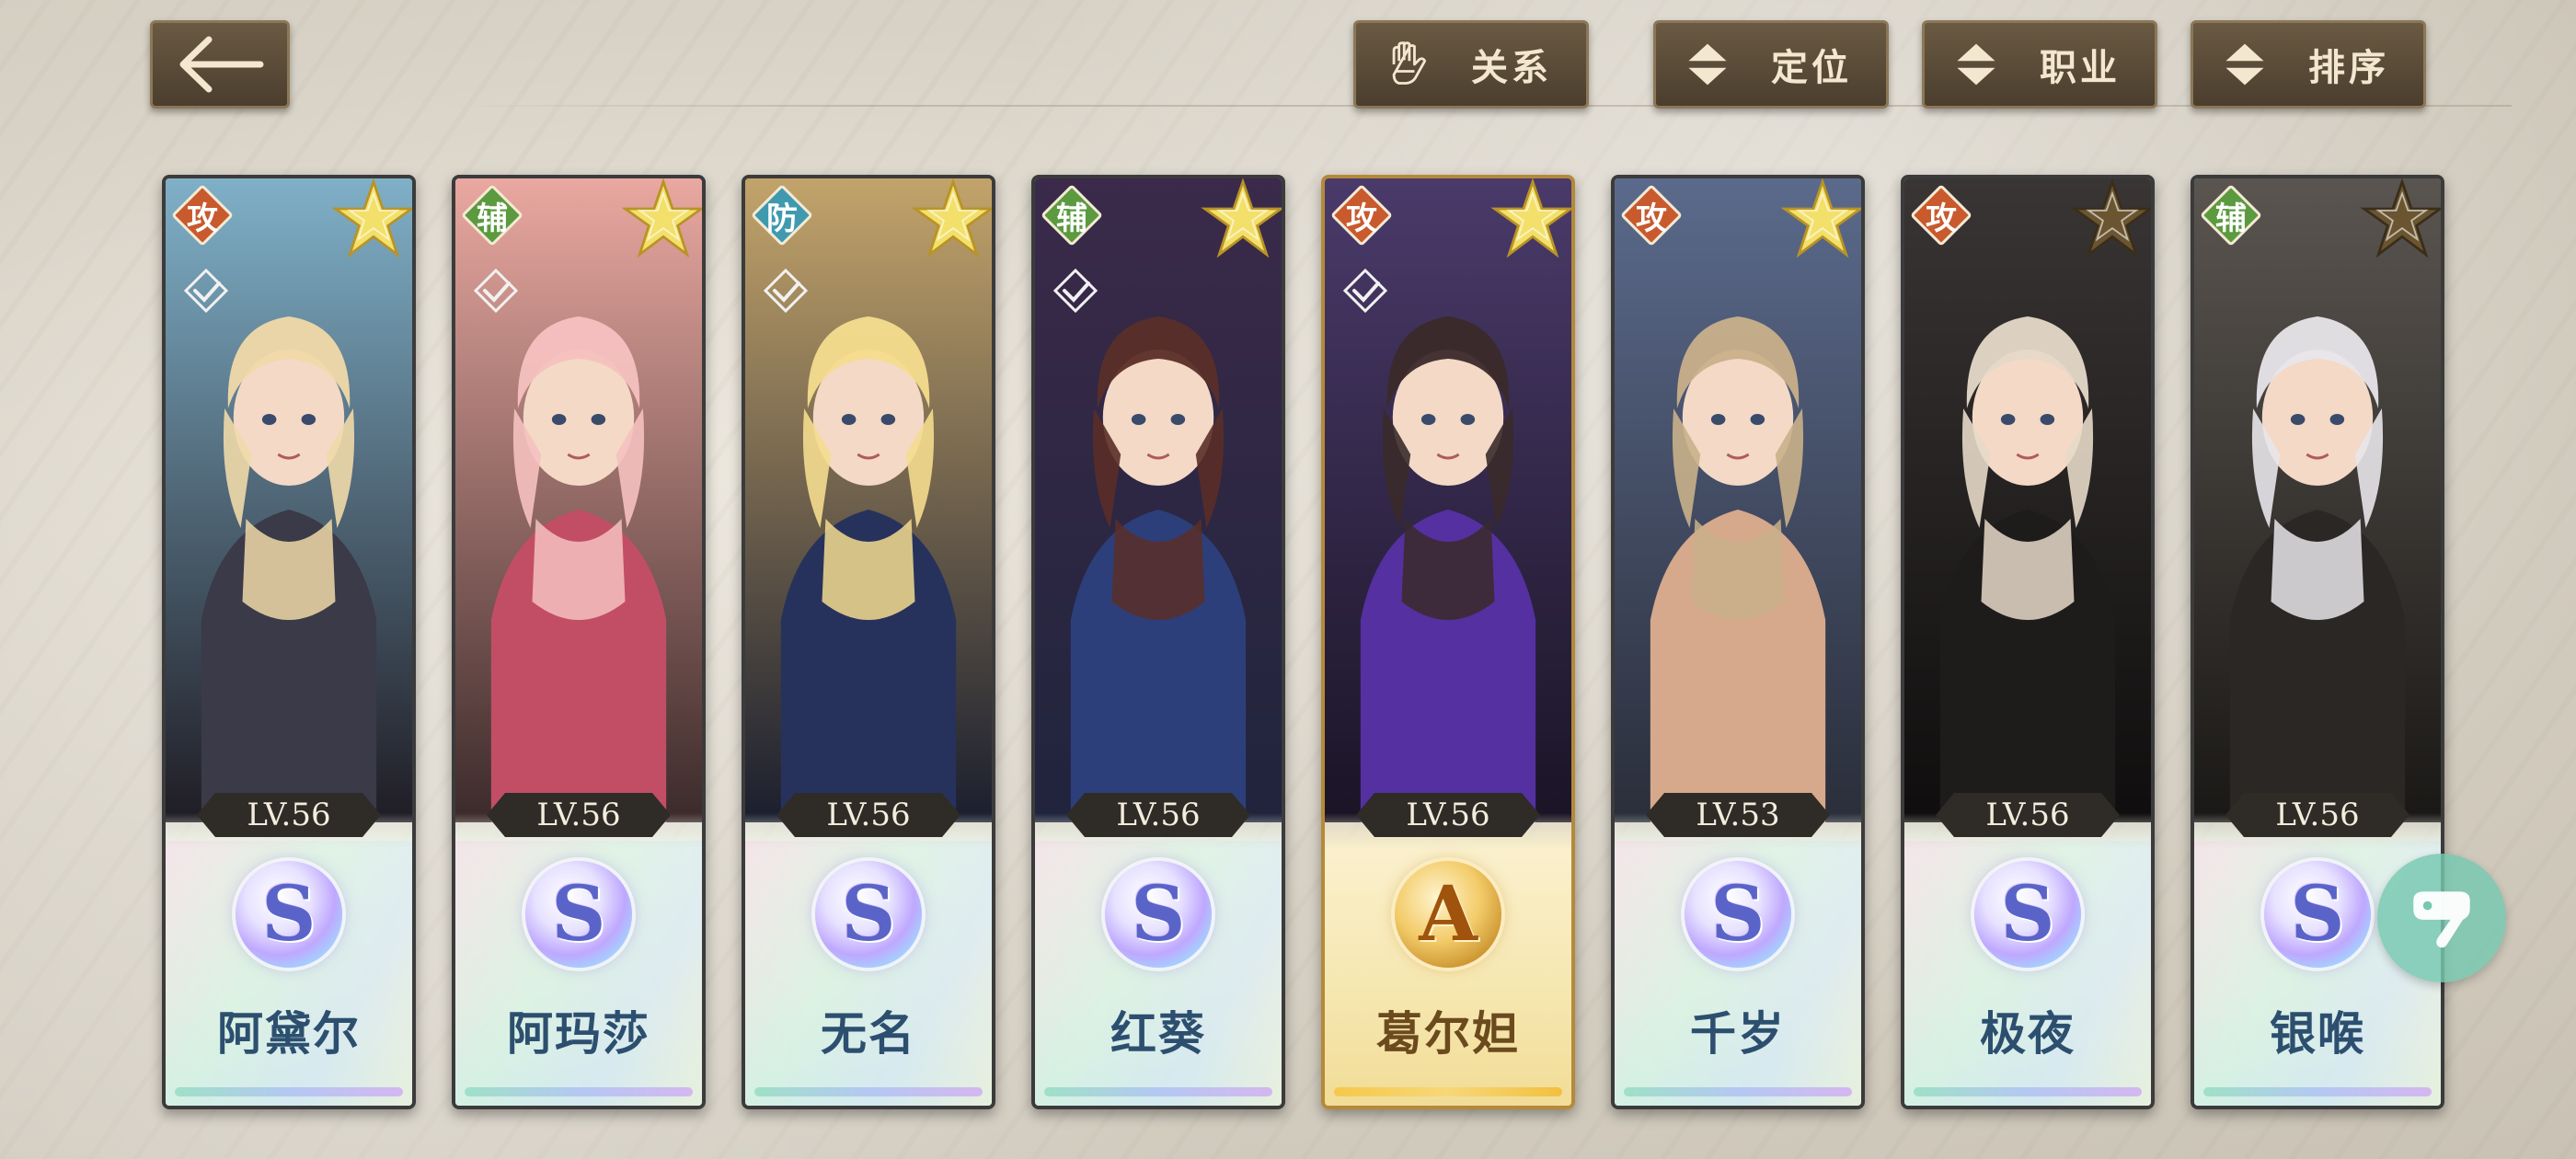  Describe the element at coordinates (1511, 68) in the screenshot. I see `filter-relation-label: 关系` at that location.